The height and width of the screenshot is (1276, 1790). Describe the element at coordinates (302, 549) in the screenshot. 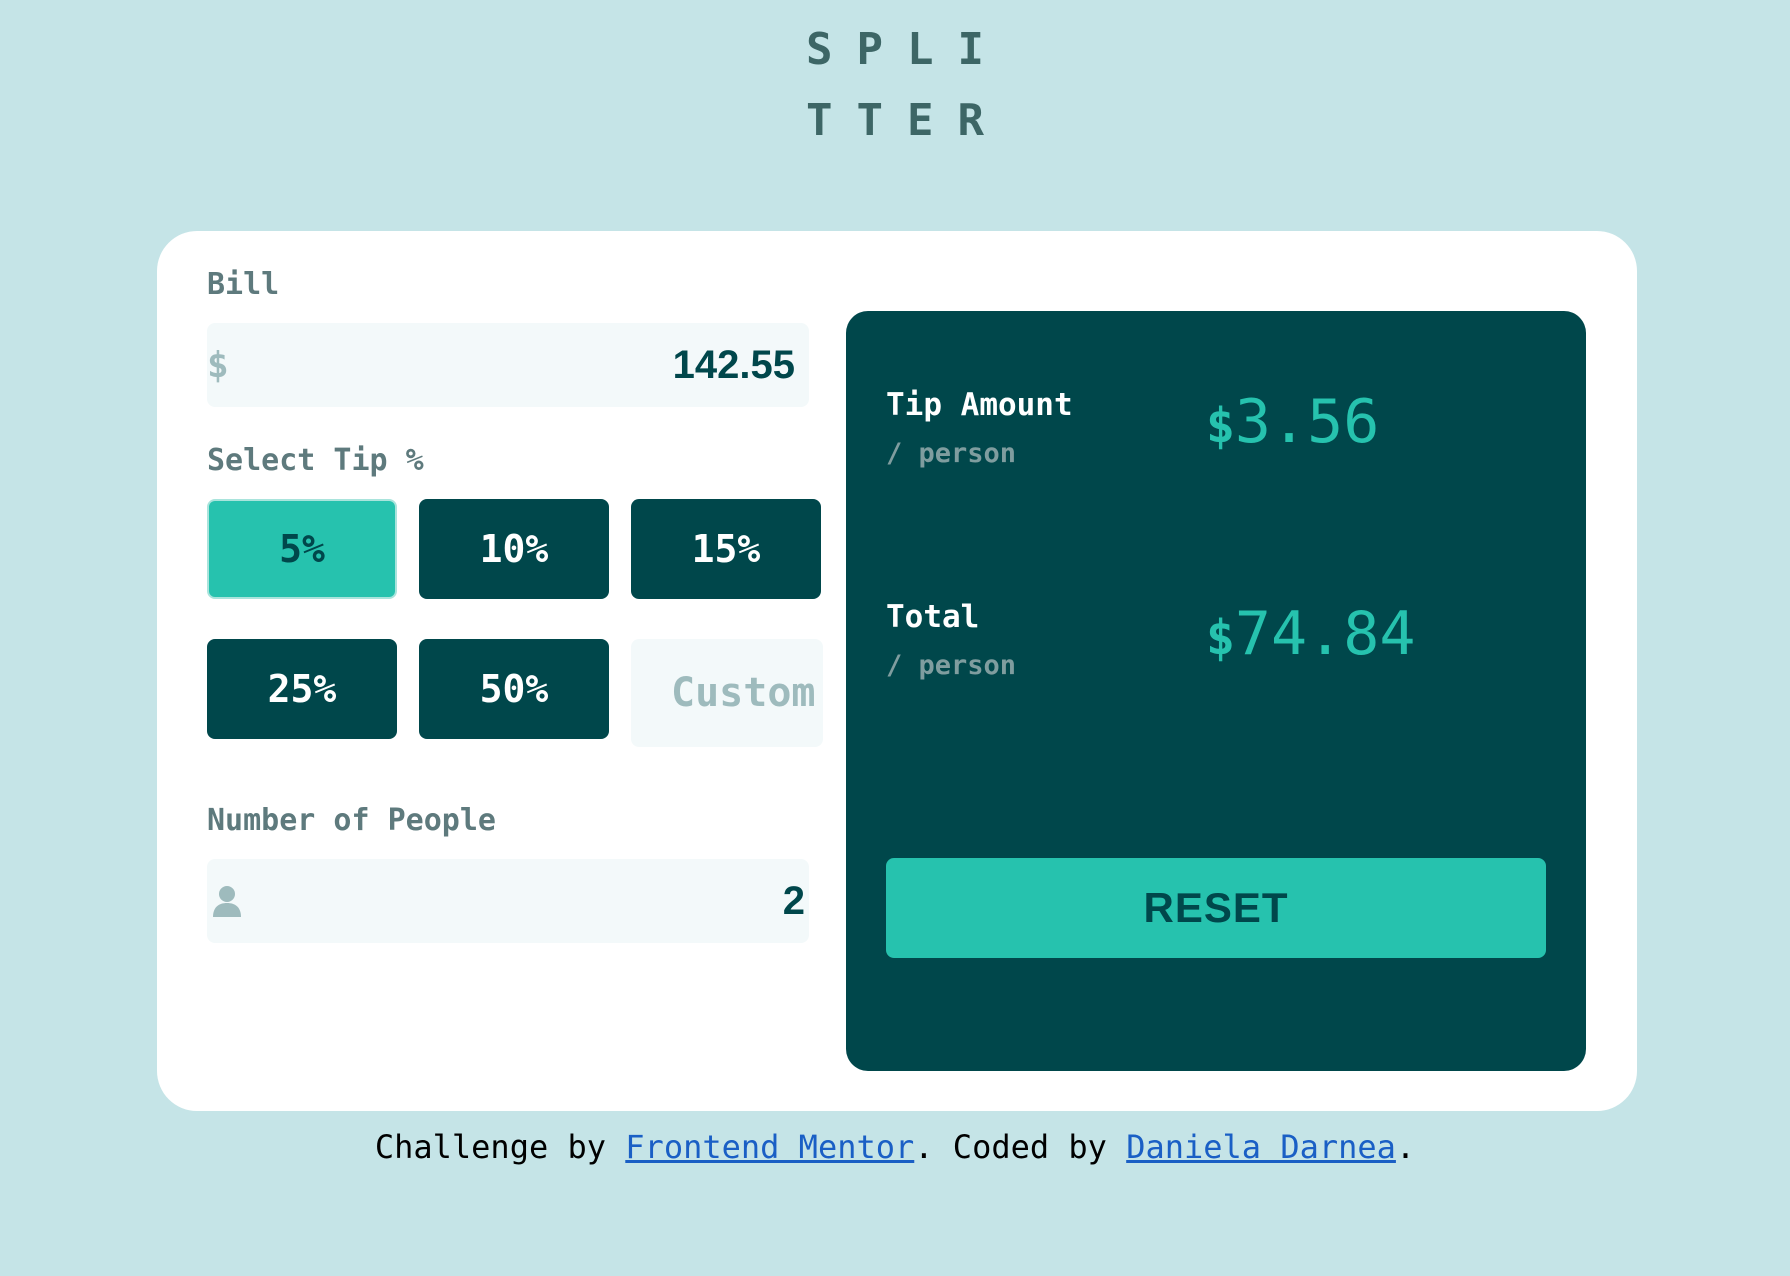

I see `tip-button-5: 5%` at that location.